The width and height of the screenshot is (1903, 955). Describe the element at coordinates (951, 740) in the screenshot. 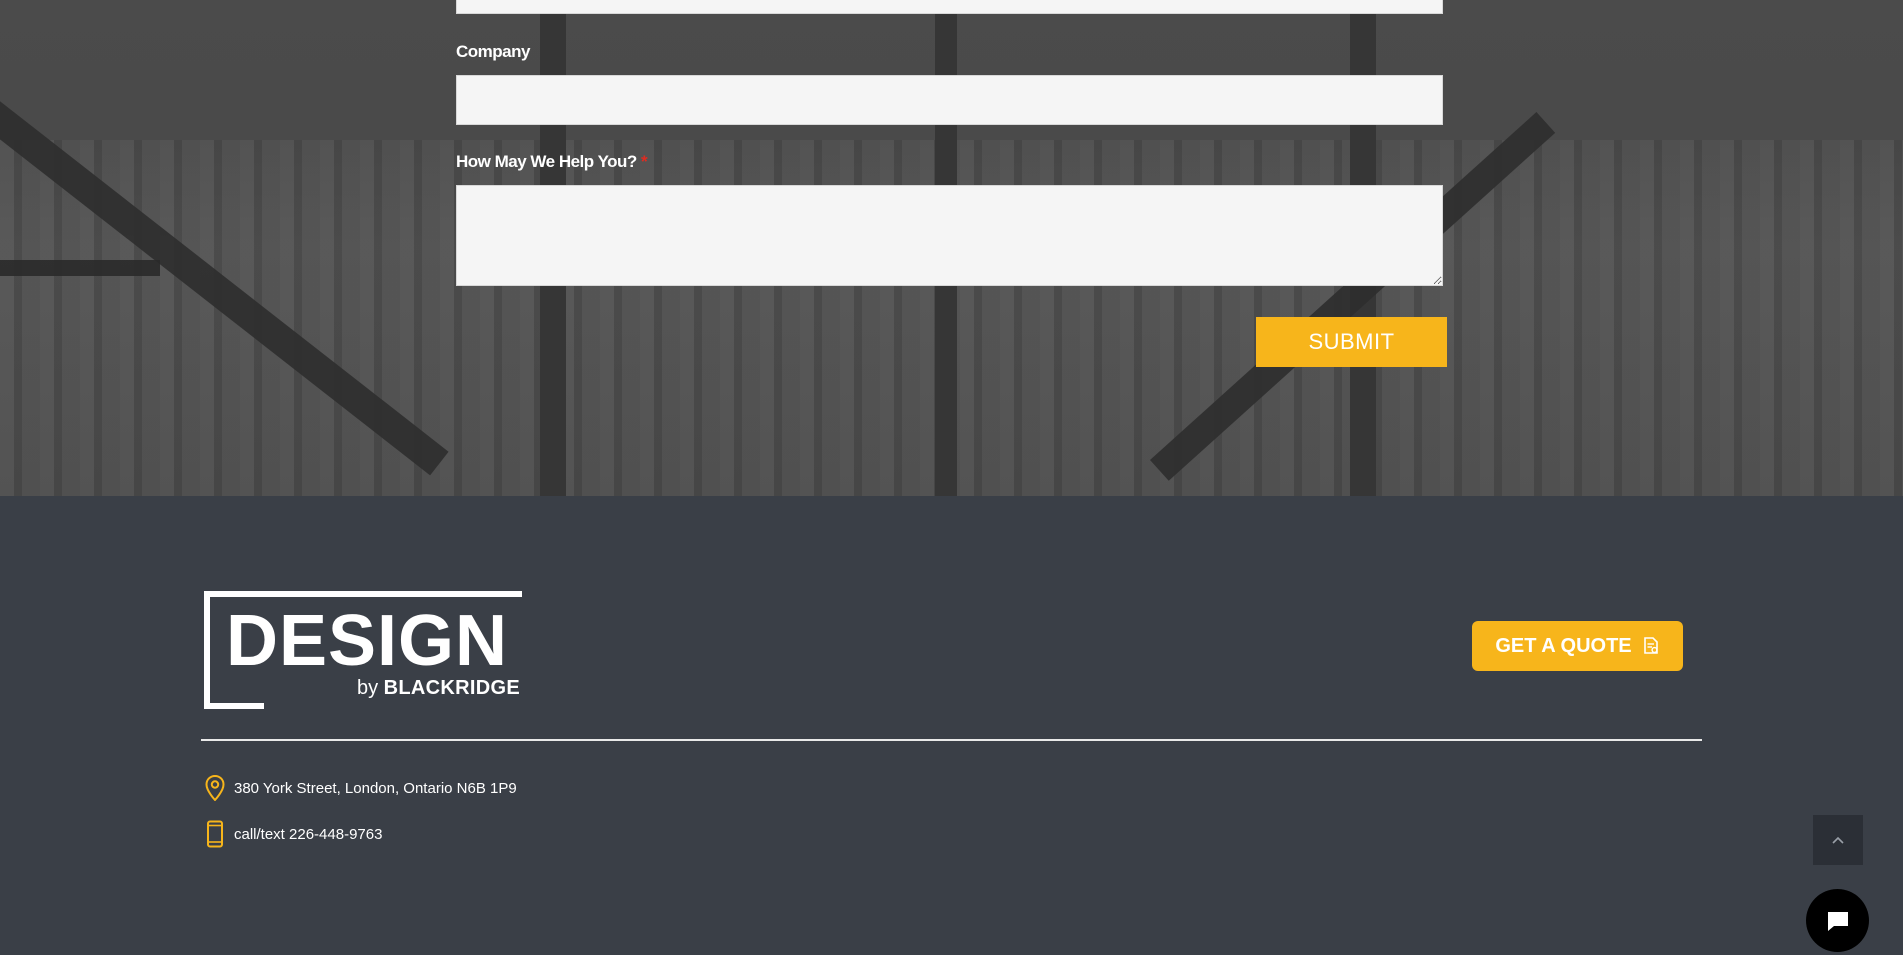

I see `footer-divider` at that location.